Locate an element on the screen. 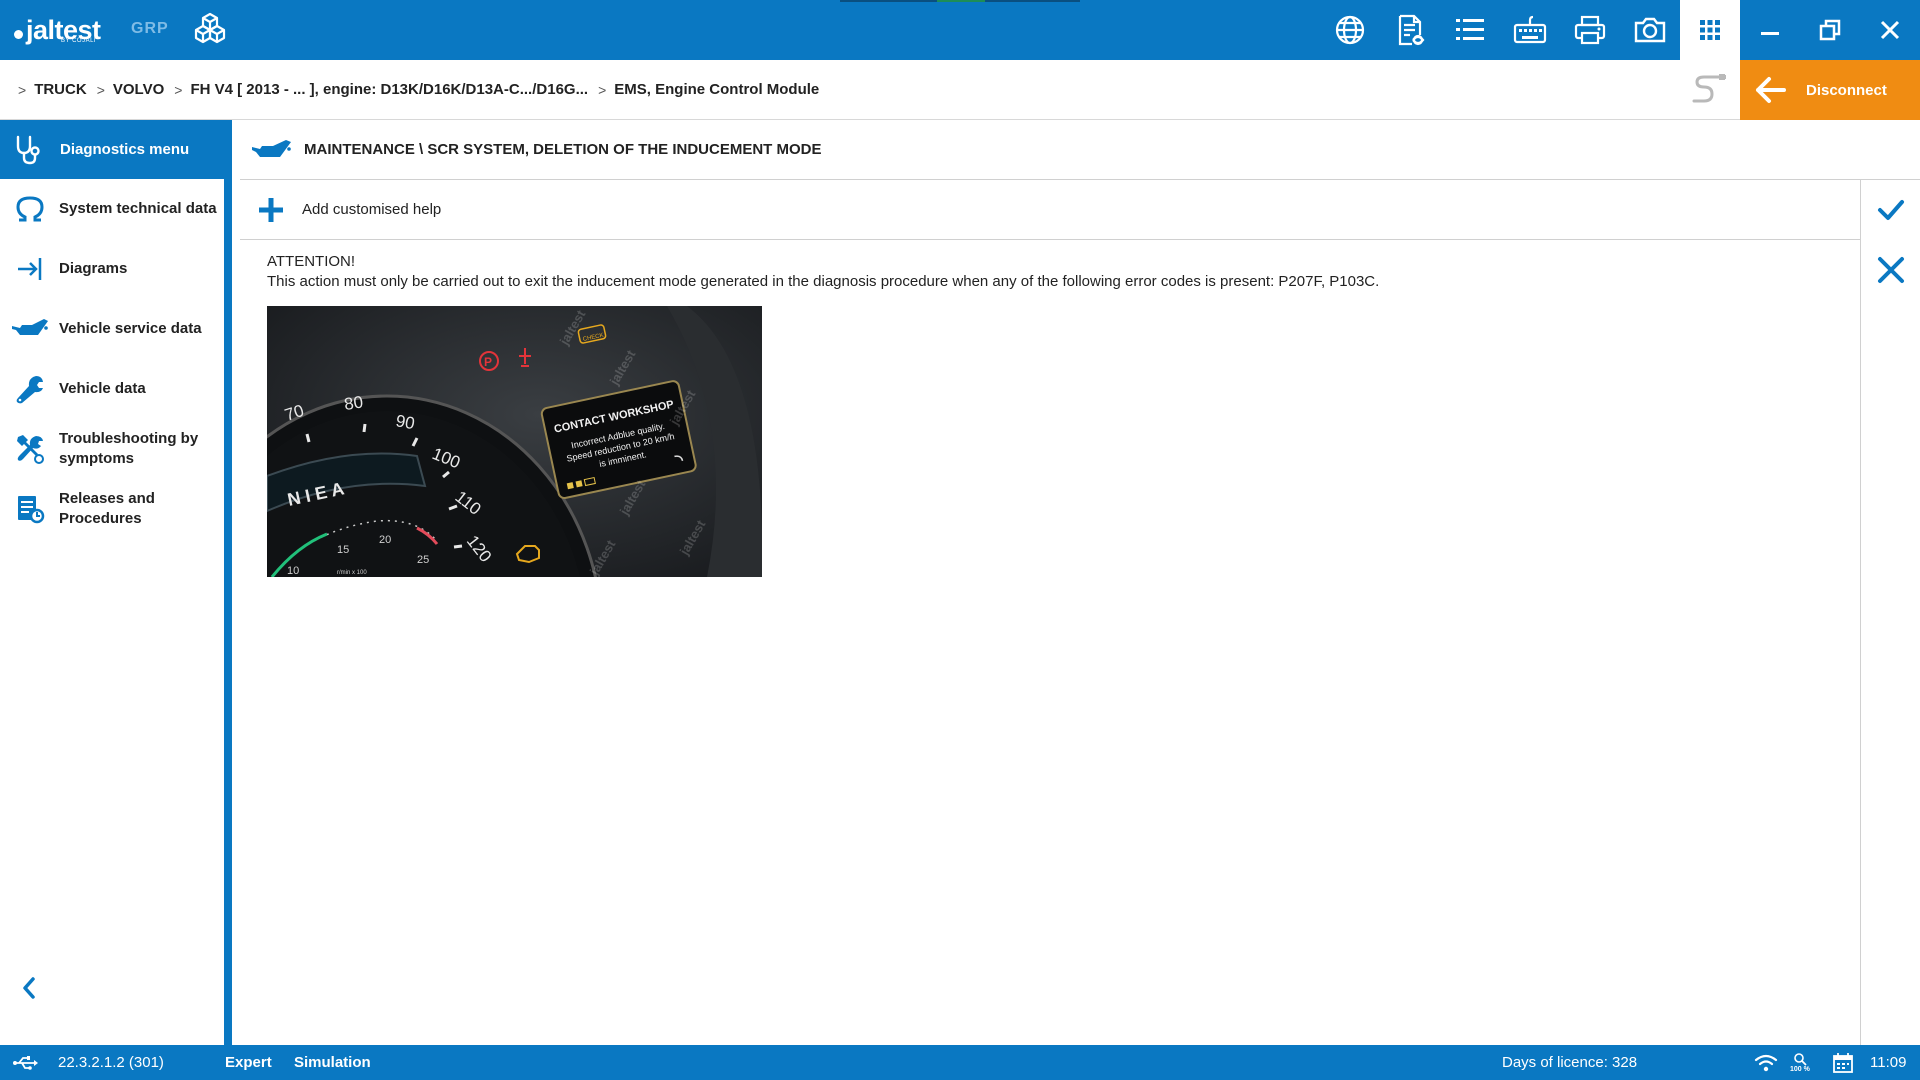 The height and width of the screenshot is (1080, 1920). stethoscope-icon is located at coordinates (28, 149).